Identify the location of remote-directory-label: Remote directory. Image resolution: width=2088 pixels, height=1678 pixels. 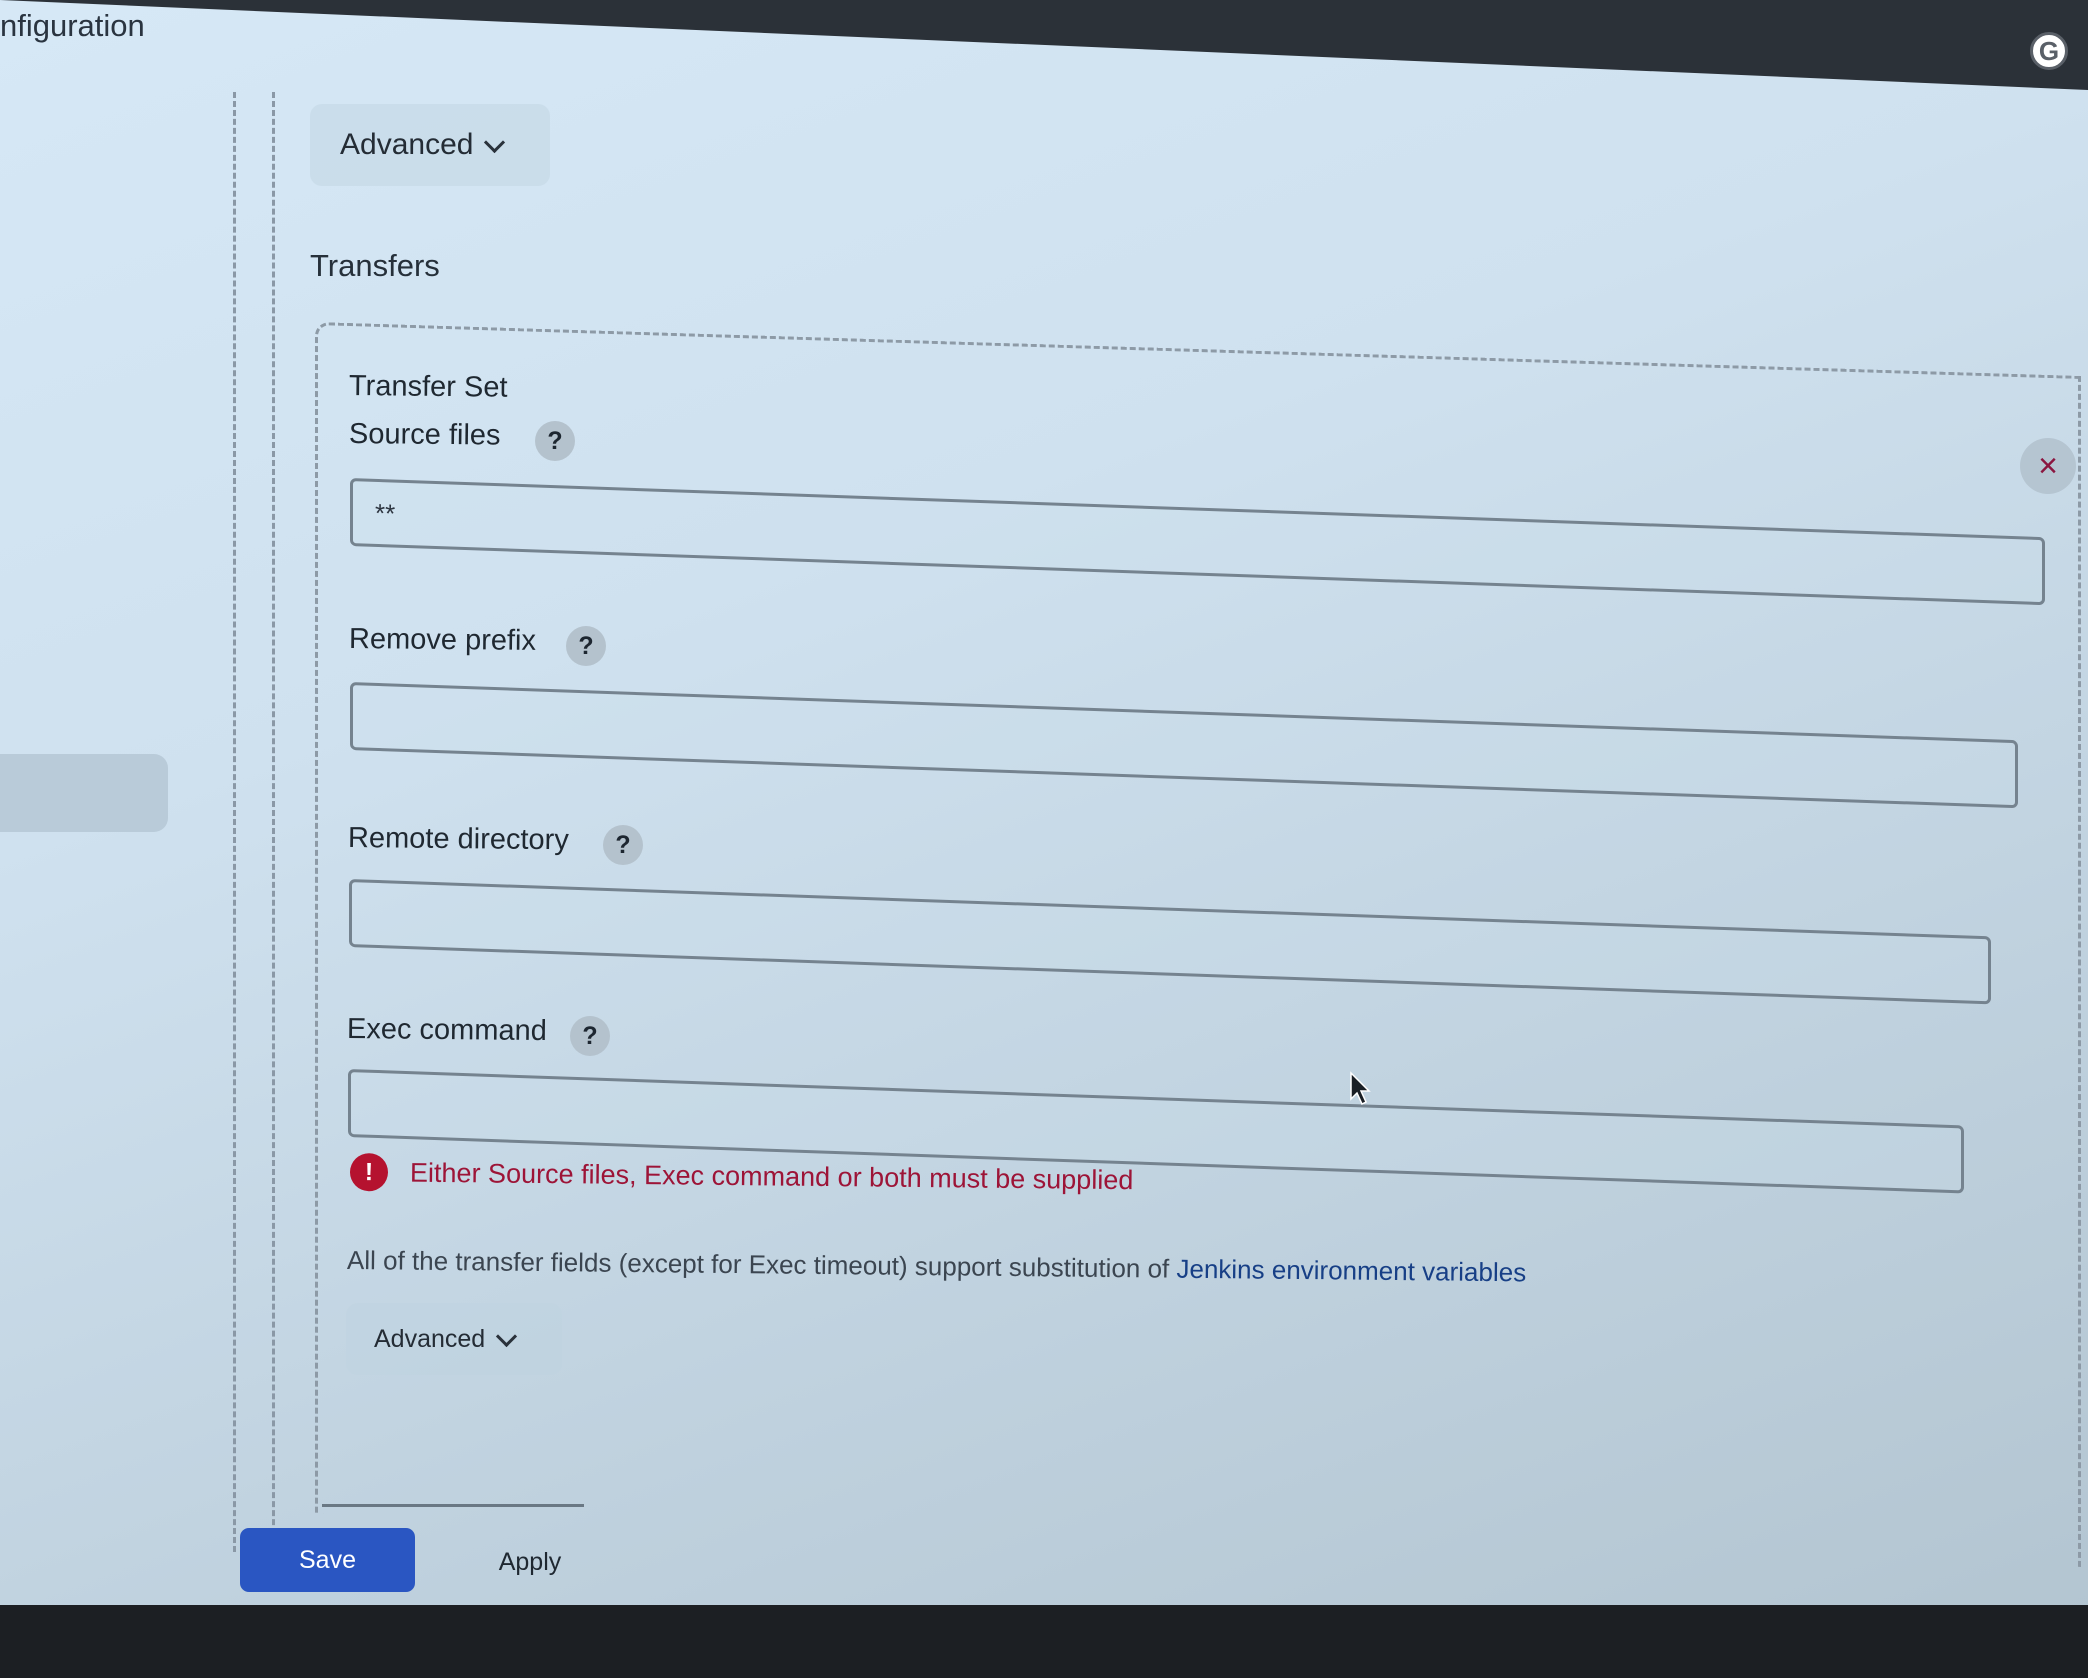
(458, 839).